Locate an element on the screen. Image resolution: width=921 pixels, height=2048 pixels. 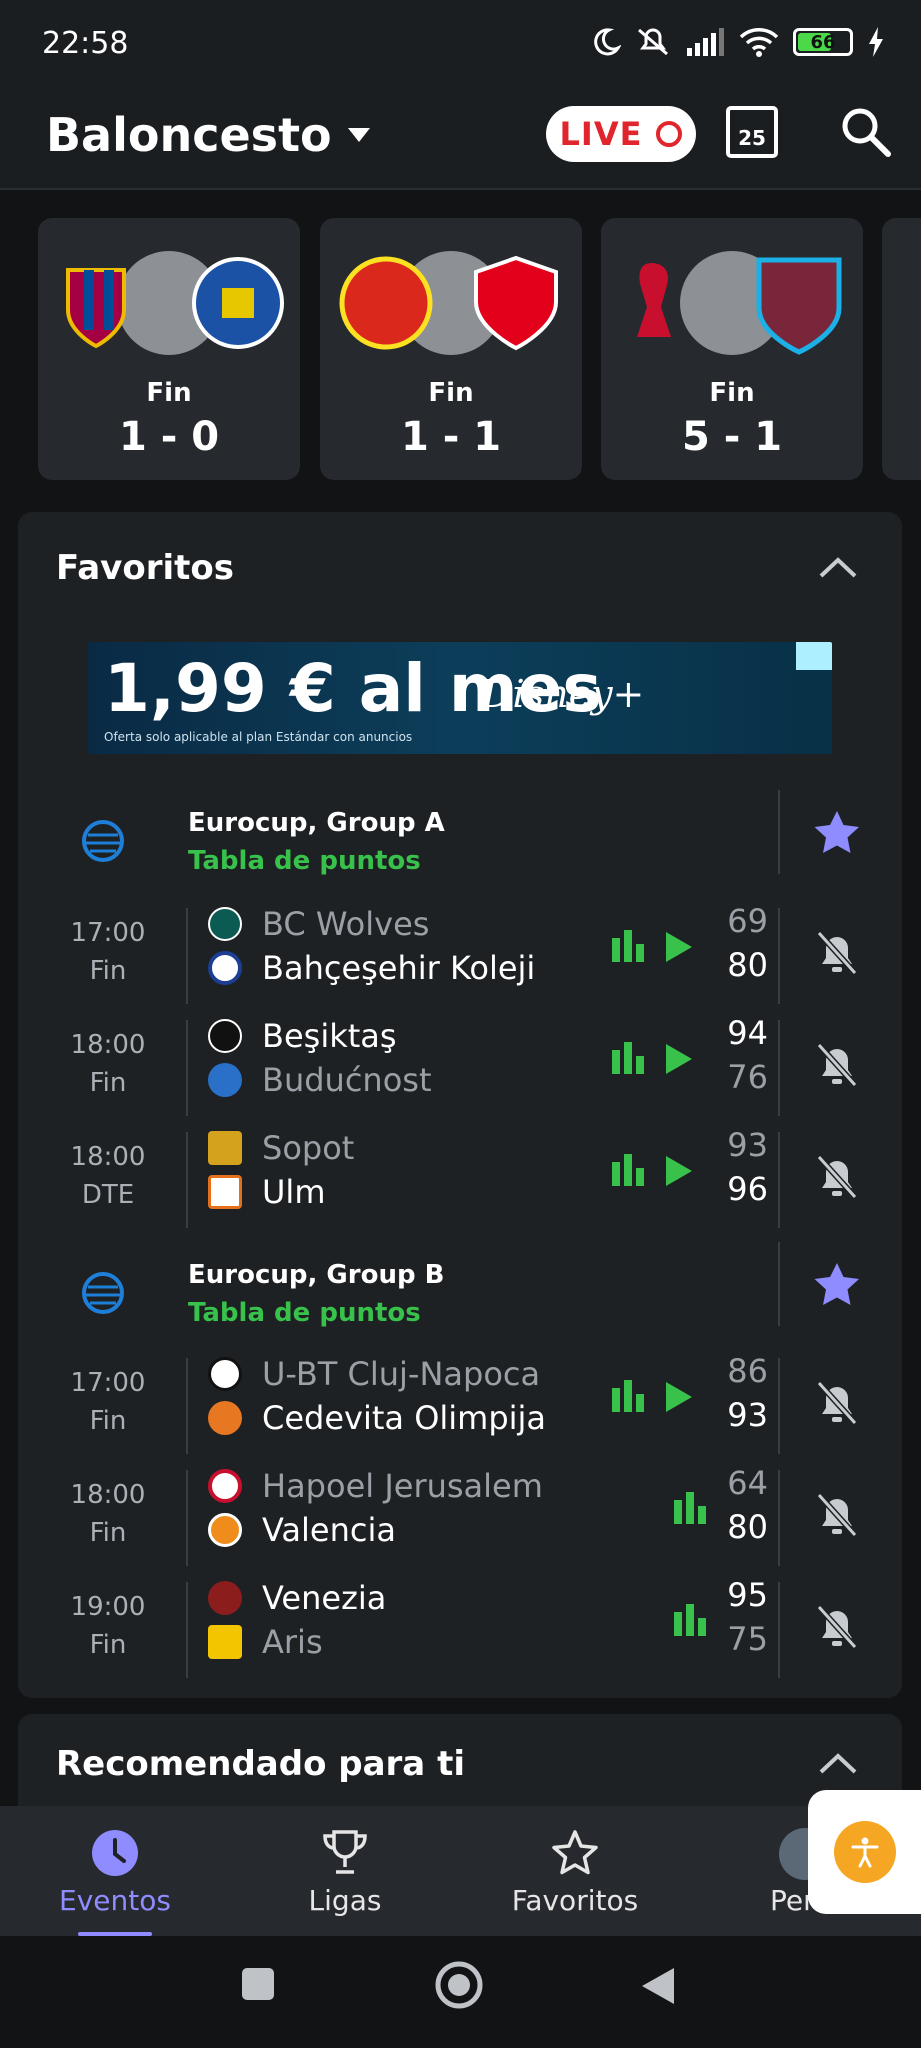
home-icon is located at coordinates (459, 1985).